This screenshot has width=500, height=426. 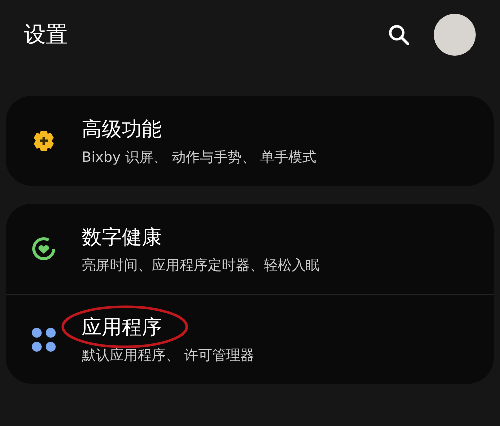 What do you see at coordinates (122, 128) in the screenshot?
I see `item-title: 高级功能` at bounding box center [122, 128].